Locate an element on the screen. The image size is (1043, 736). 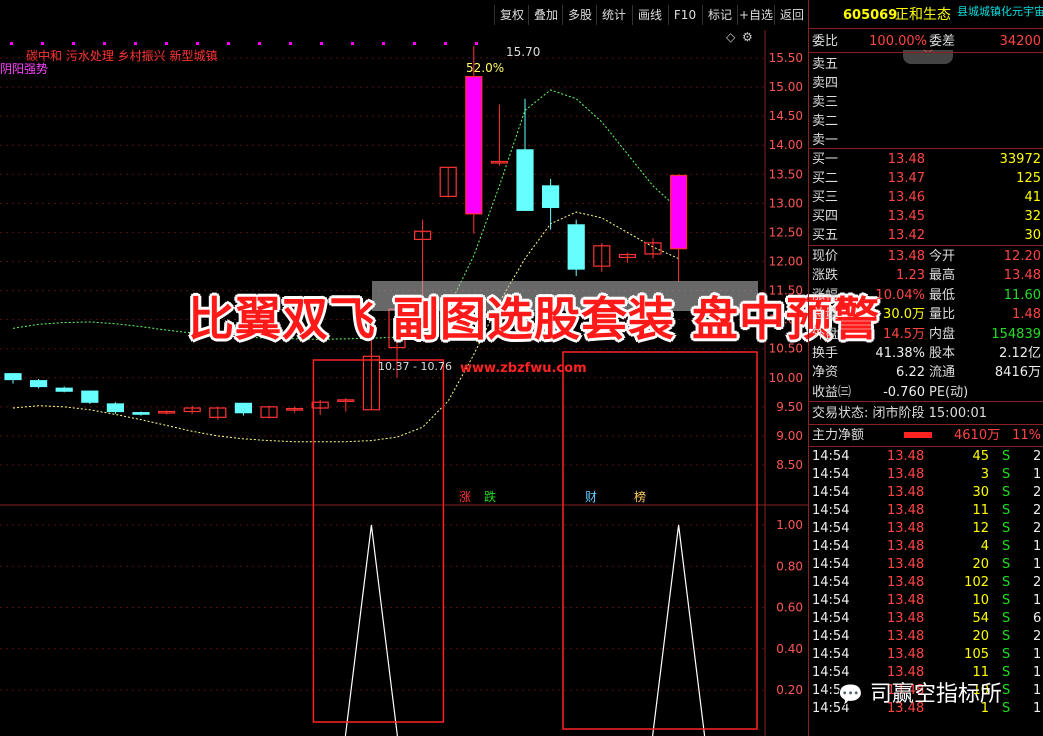
sub-tick-label: 0.20 is located at coordinates (789, 690).